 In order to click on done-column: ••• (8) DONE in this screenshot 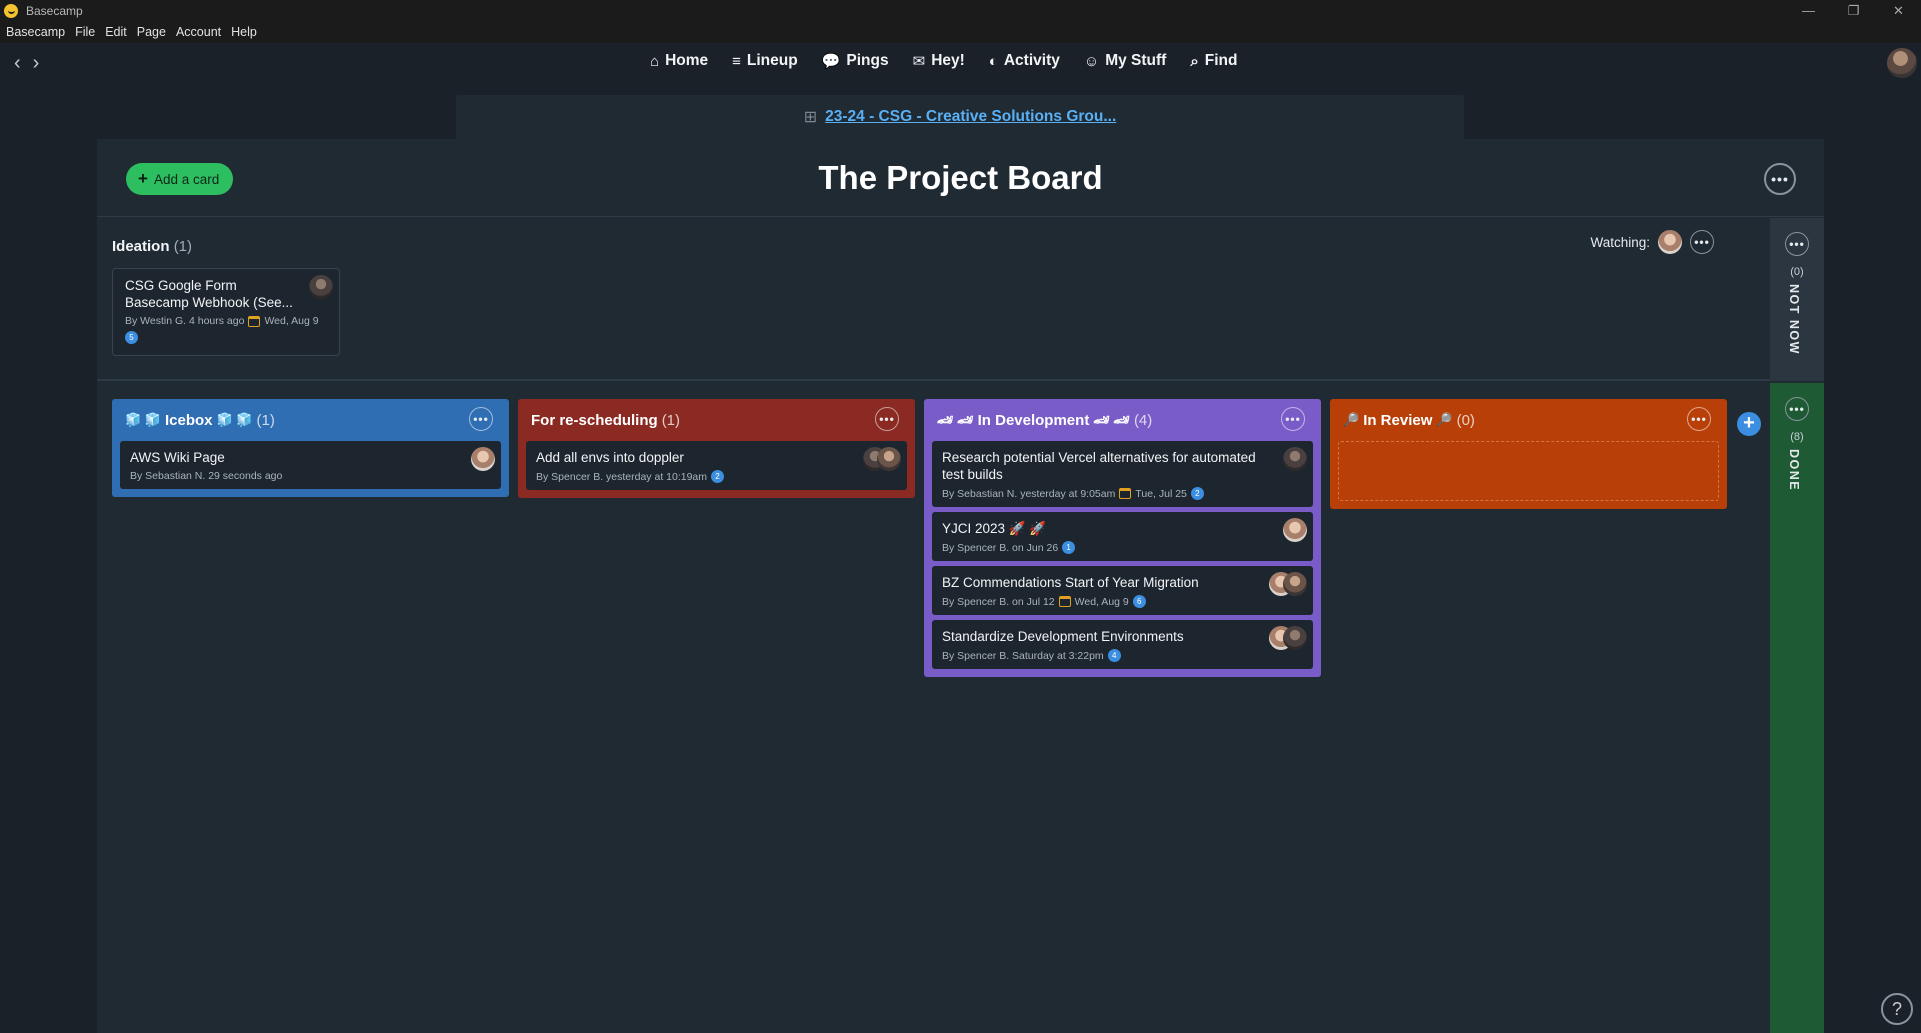, I will do `click(1797, 708)`.